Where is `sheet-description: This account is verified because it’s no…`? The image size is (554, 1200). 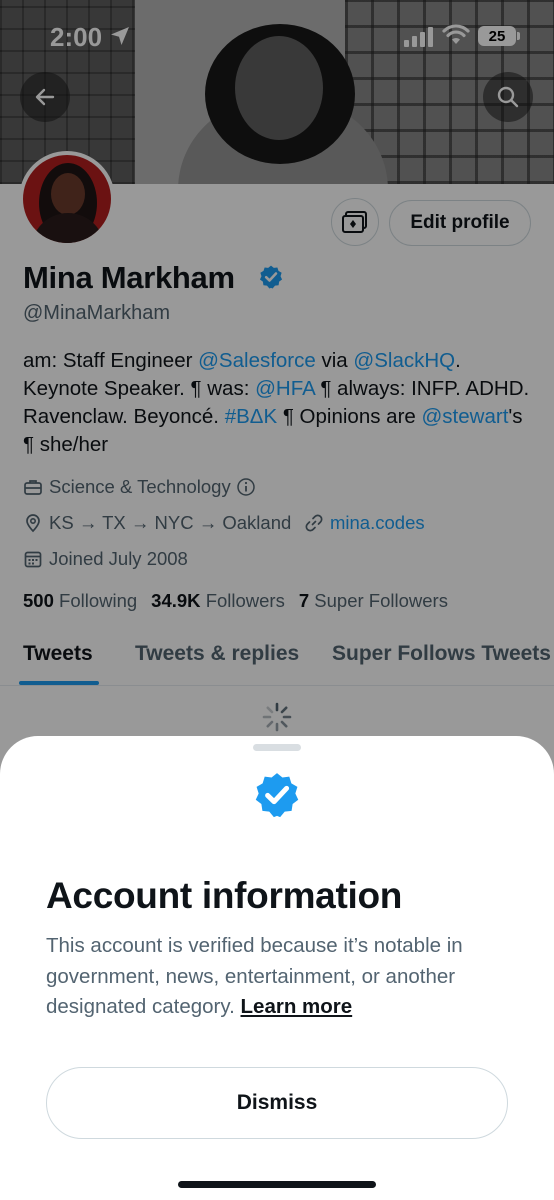
sheet-description: This account is verified because it’s no… is located at coordinates (281, 977).